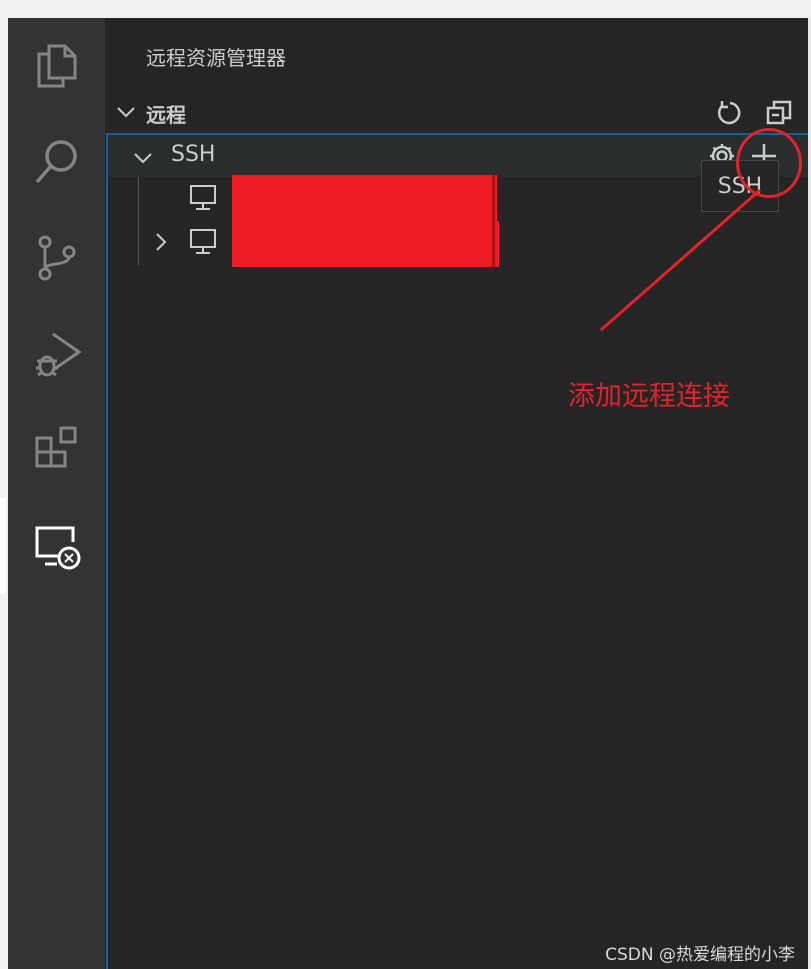 The image size is (811, 969). What do you see at coordinates (649, 396) in the screenshot?
I see `annotation-text: 添加远程连接` at bounding box center [649, 396].